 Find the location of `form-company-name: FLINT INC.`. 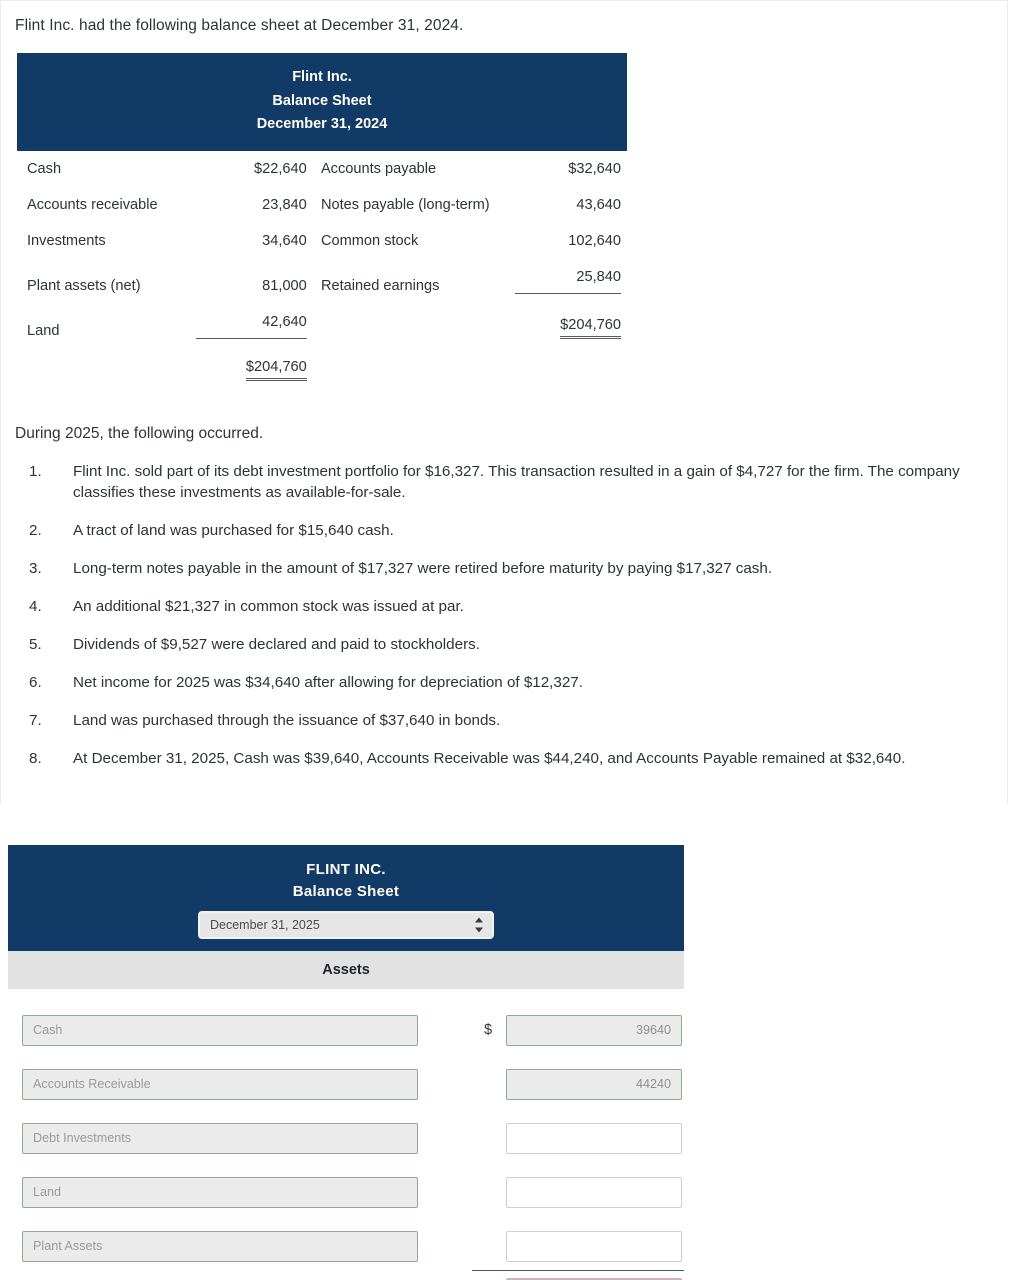

form-company-name: FLINT INC. is located at coordinates (346, 869).